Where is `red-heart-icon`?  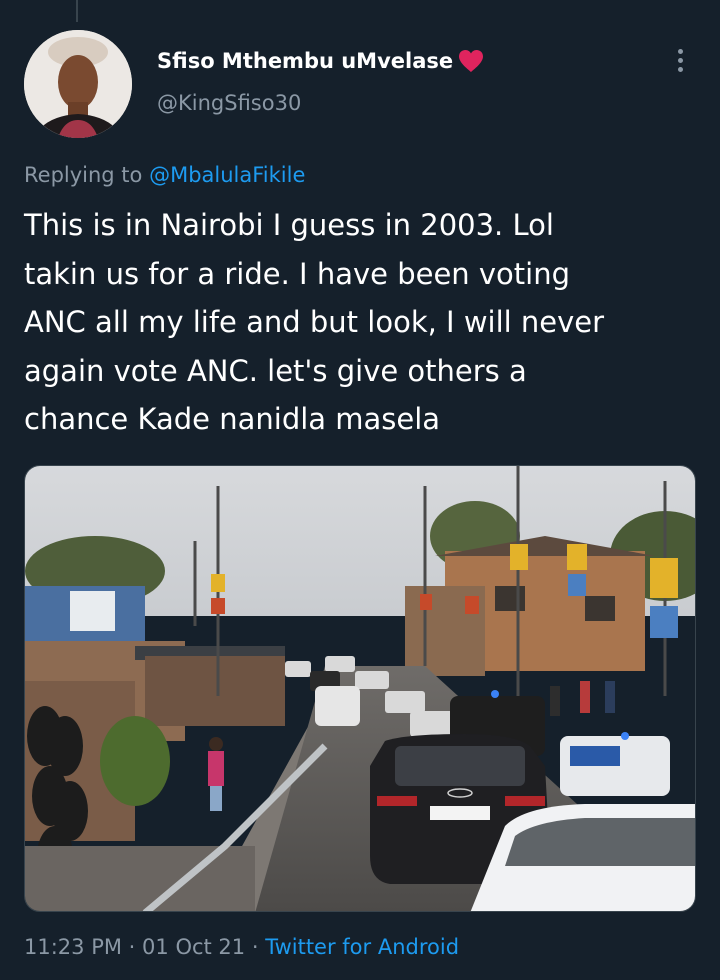
red-heart-icon is located at coordinates (471, 61).